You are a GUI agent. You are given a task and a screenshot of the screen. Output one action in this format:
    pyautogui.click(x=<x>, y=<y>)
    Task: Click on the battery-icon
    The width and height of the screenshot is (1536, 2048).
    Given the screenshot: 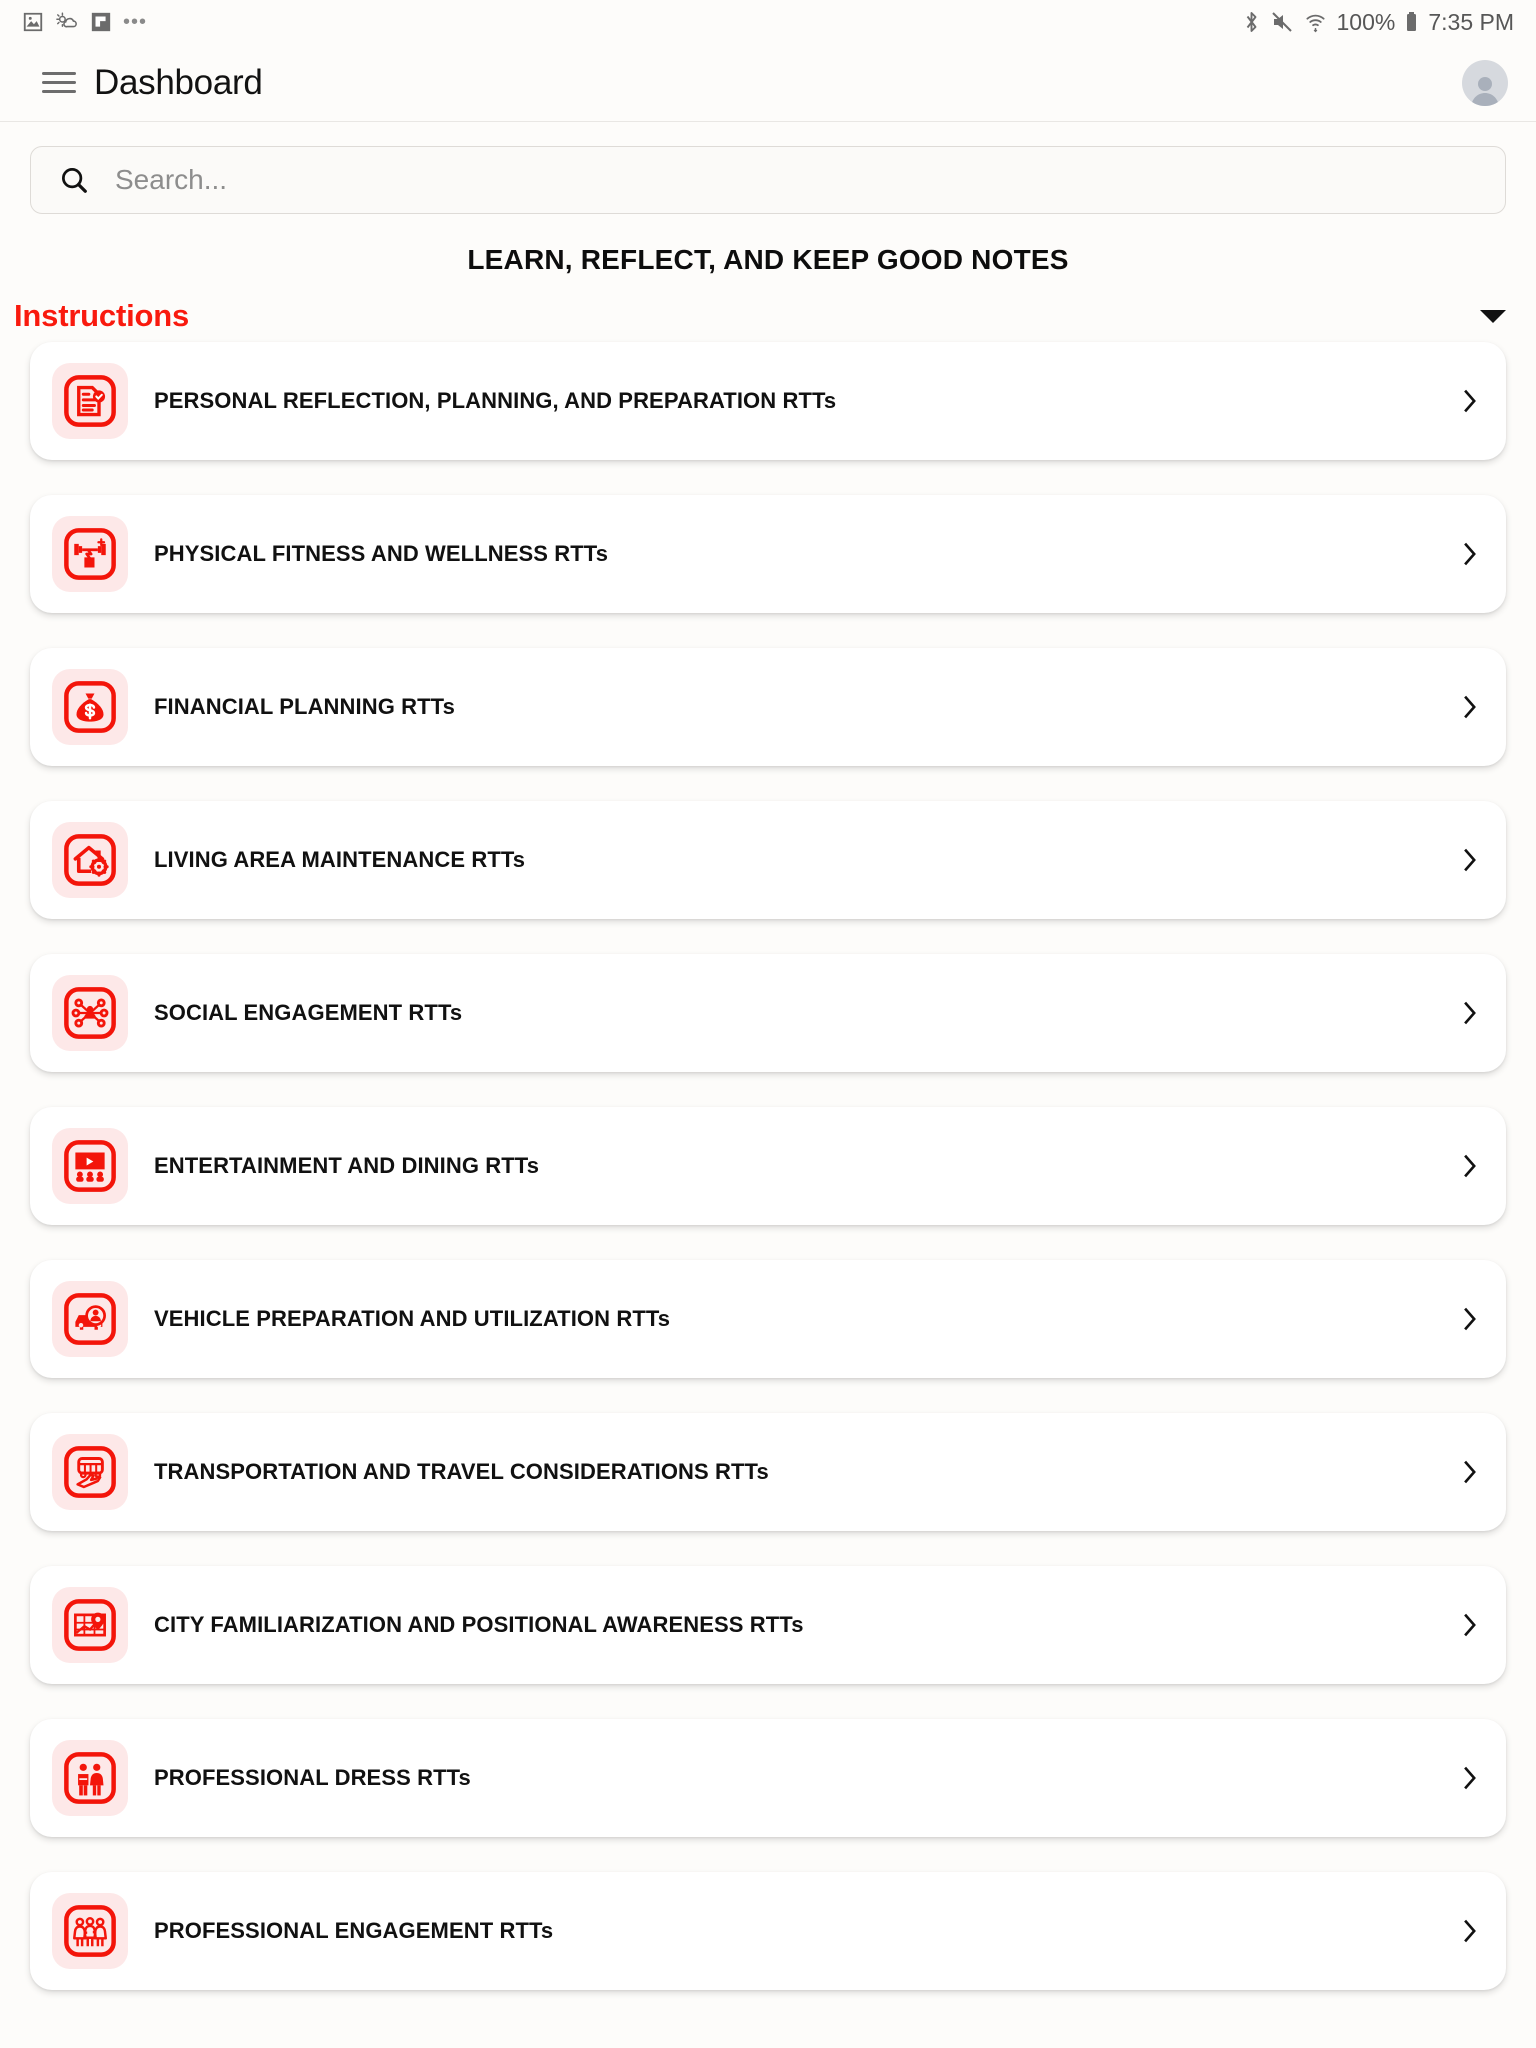 What is the action you would take?
    pyautogui.click(x=1412, y=21)
    